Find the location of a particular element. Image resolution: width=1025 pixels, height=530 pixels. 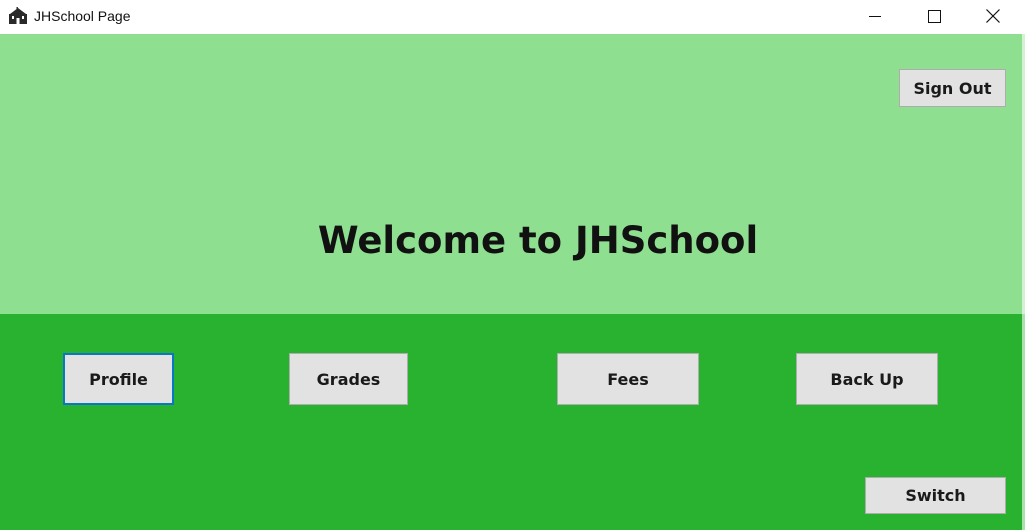

maximize-icon is located at coordinates (934, 16).